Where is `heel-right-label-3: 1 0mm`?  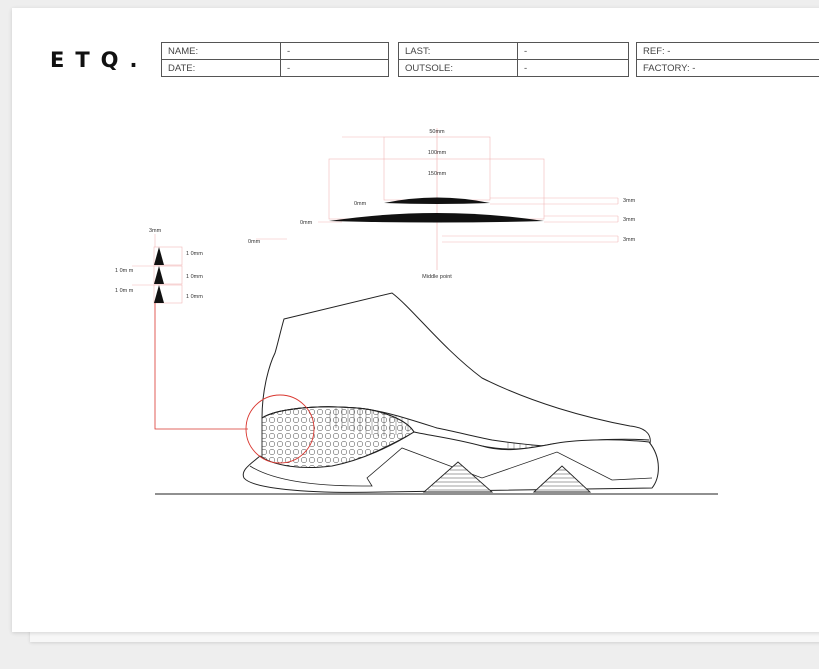 heel-right-label-3: 1 0mm is located at coordinates (194, 297).